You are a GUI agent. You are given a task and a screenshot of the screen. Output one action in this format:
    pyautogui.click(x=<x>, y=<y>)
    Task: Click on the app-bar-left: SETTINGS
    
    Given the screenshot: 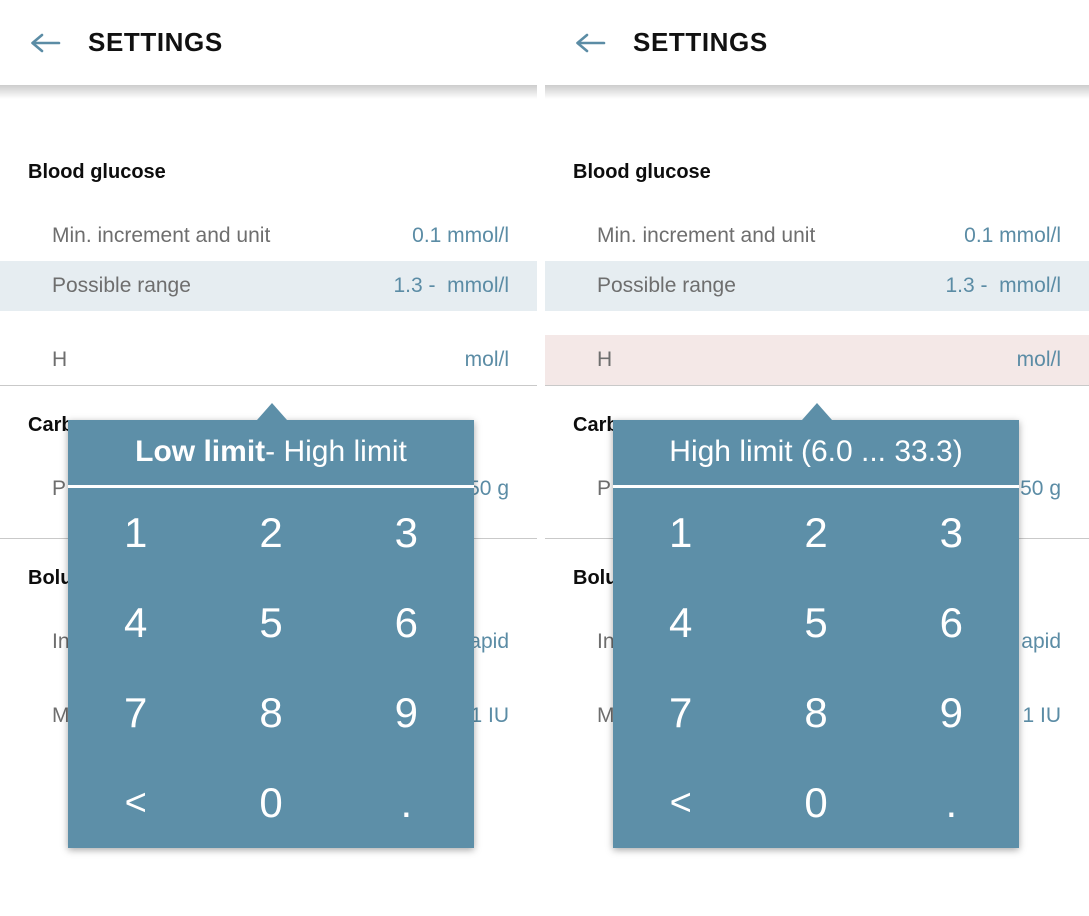 What is the action you would take?
    pyautogui.click(x=268, y=49)
    